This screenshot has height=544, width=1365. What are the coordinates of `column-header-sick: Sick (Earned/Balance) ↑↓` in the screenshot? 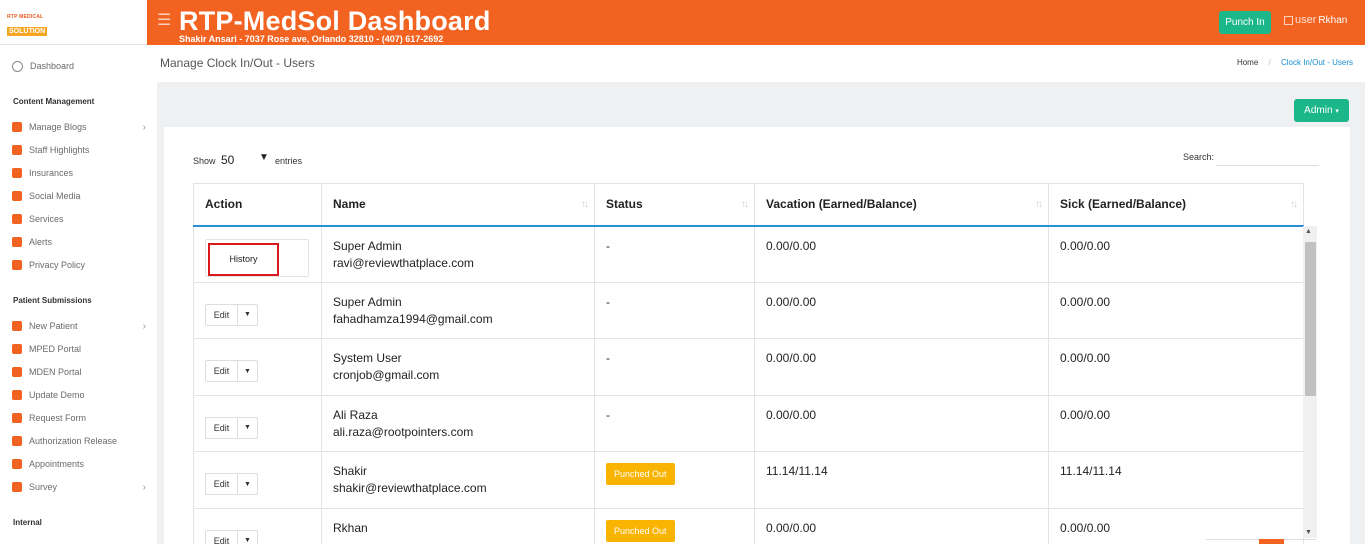 It's located at (1176, 205).